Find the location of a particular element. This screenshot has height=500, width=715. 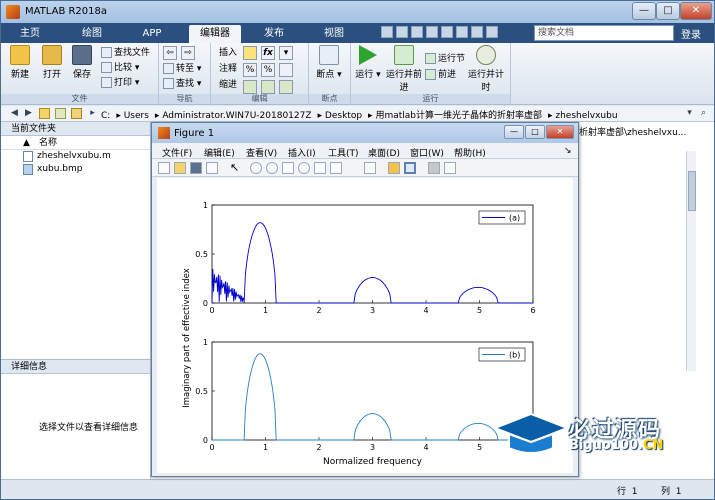

tab-apps: APP is located at coordinates (152, 34).